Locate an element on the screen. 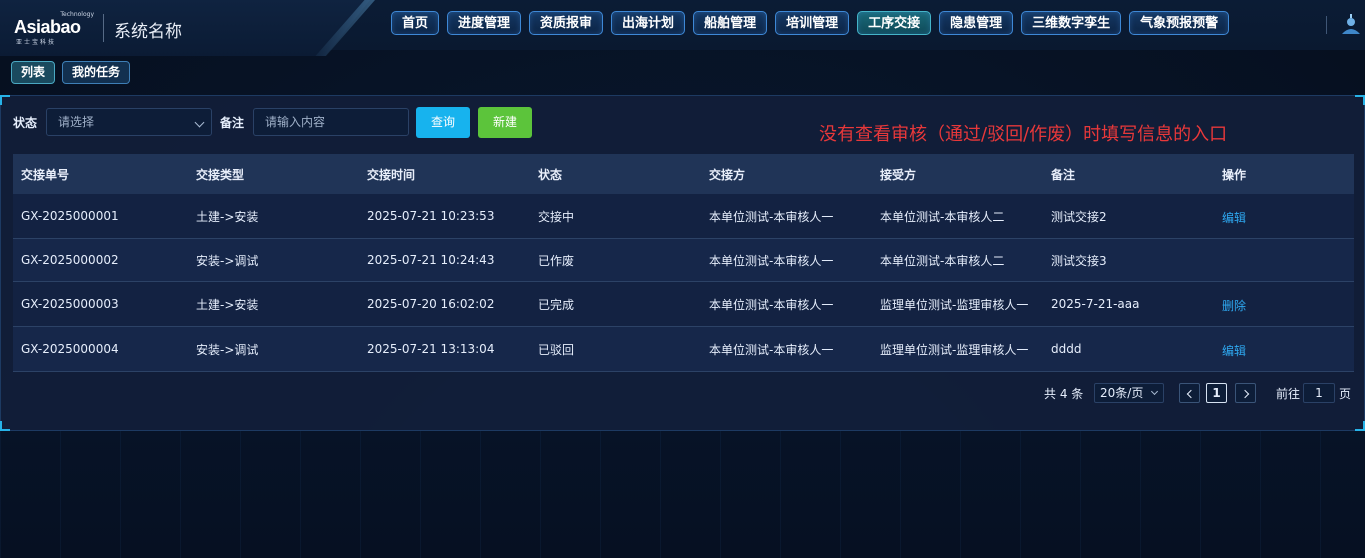 This screenshot has height=558, width=1365. logo-subtext: 亚士宝科技 is located at coordinates (36, 42).